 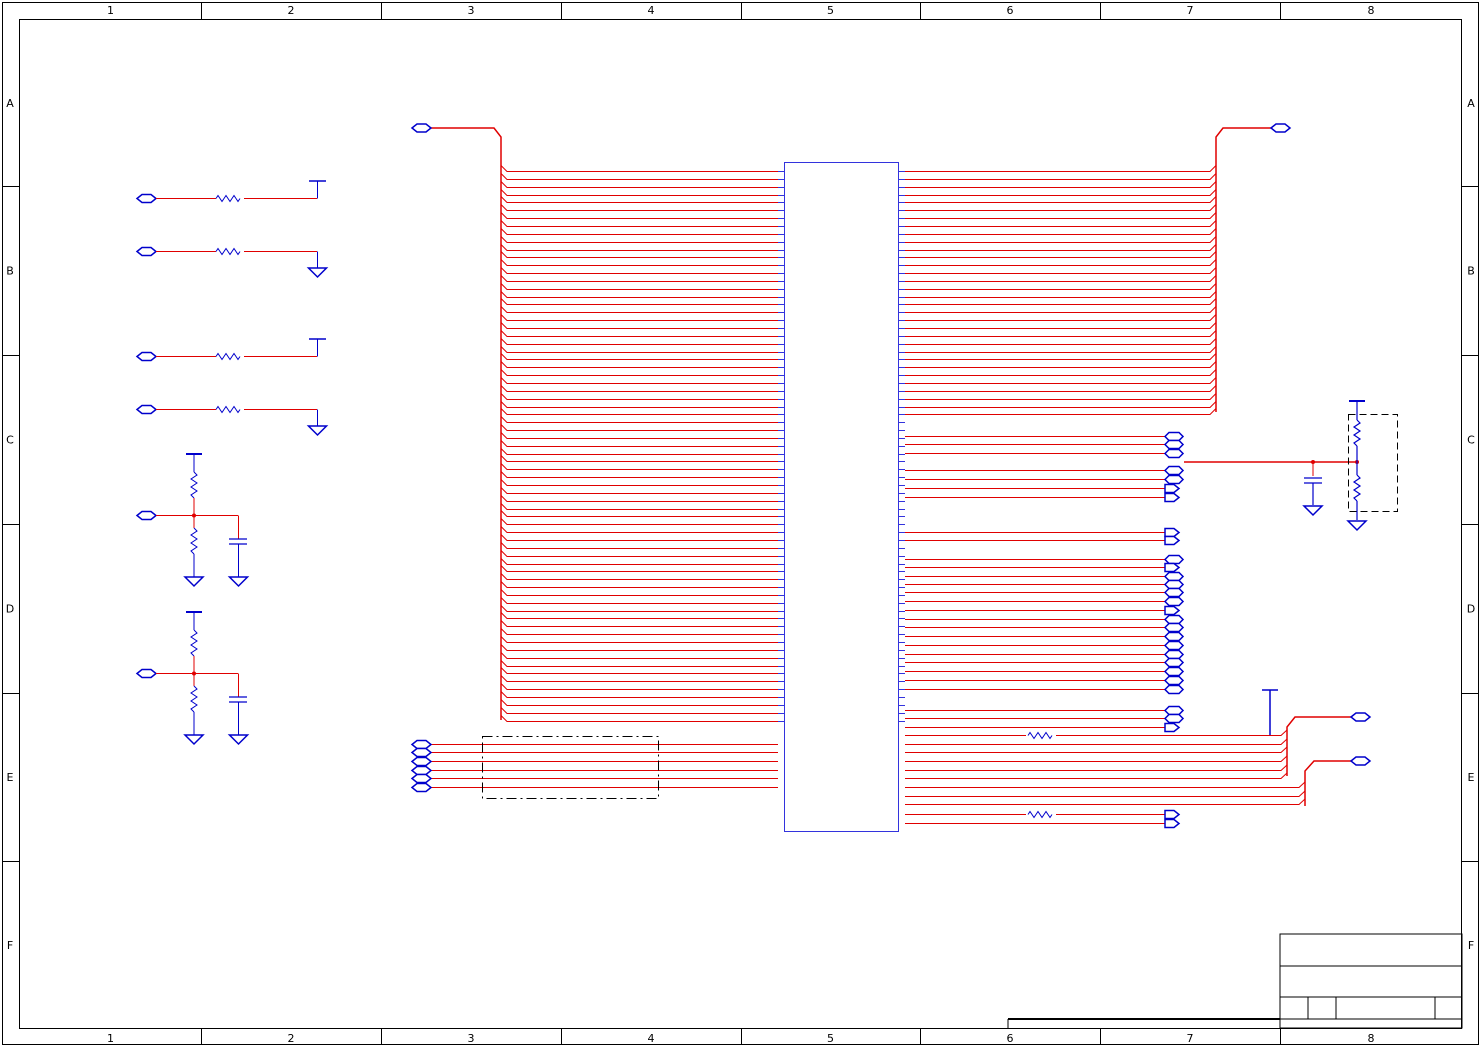 What do you see at coordinates (1105, 630) in the screenshot?
I see `right-signal-groups` at bounding box center [1105, 630].